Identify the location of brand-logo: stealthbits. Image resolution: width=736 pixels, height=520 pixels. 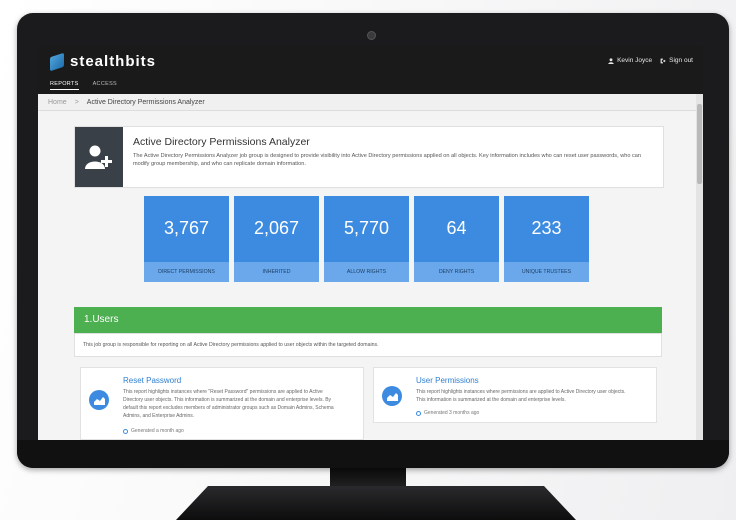
(103, 61).